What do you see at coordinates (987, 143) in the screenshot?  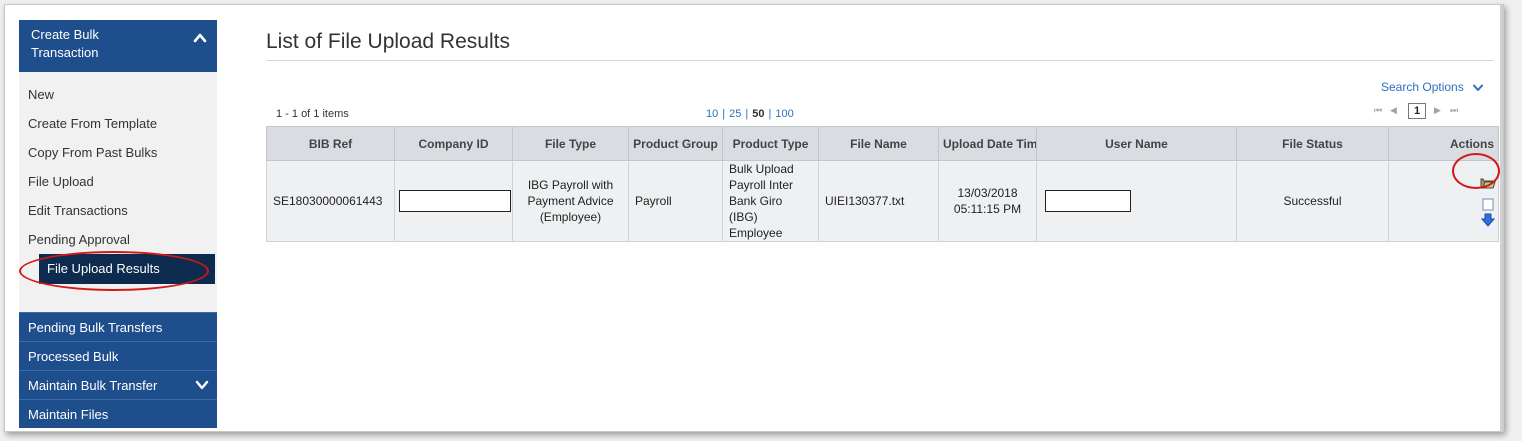 I see `column-header-upload-date-time: Upload Date Time` at bounding box center [987, 143].